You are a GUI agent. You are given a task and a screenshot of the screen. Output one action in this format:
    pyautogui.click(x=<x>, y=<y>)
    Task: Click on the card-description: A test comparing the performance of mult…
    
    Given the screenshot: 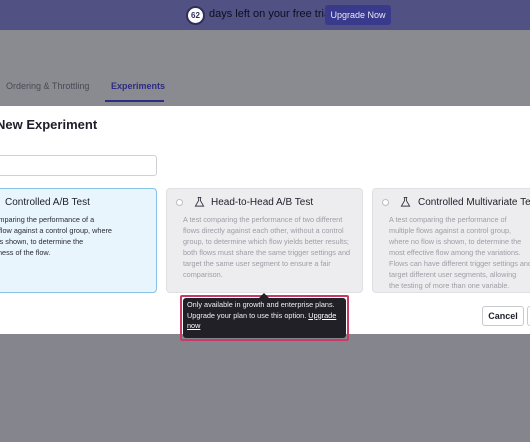 What is the action you would take?
    pyautogui.click(x=459, y=252)
    